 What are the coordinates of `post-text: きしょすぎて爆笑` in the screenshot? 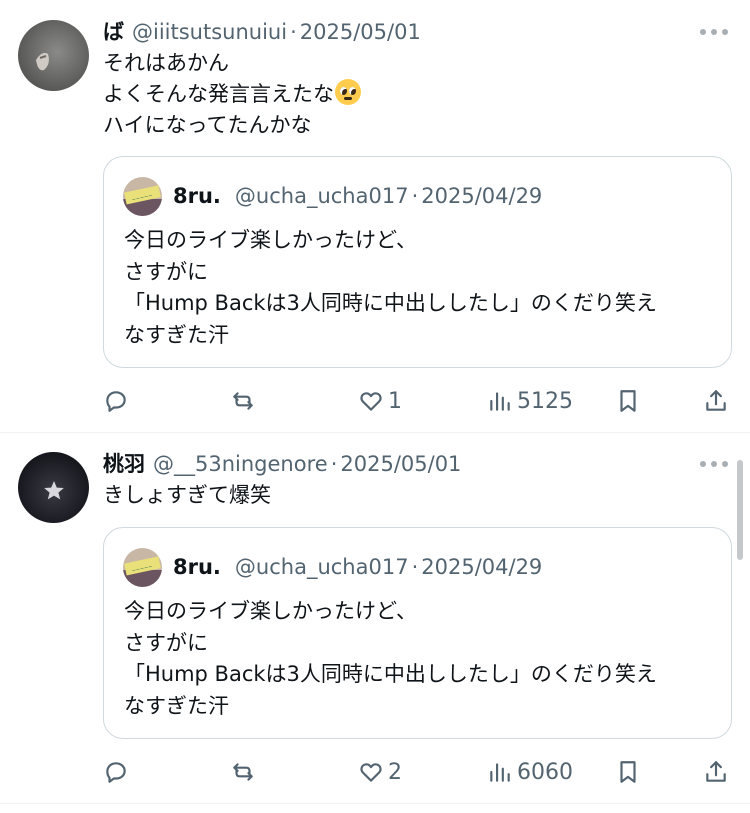 It's located at (187, 495).